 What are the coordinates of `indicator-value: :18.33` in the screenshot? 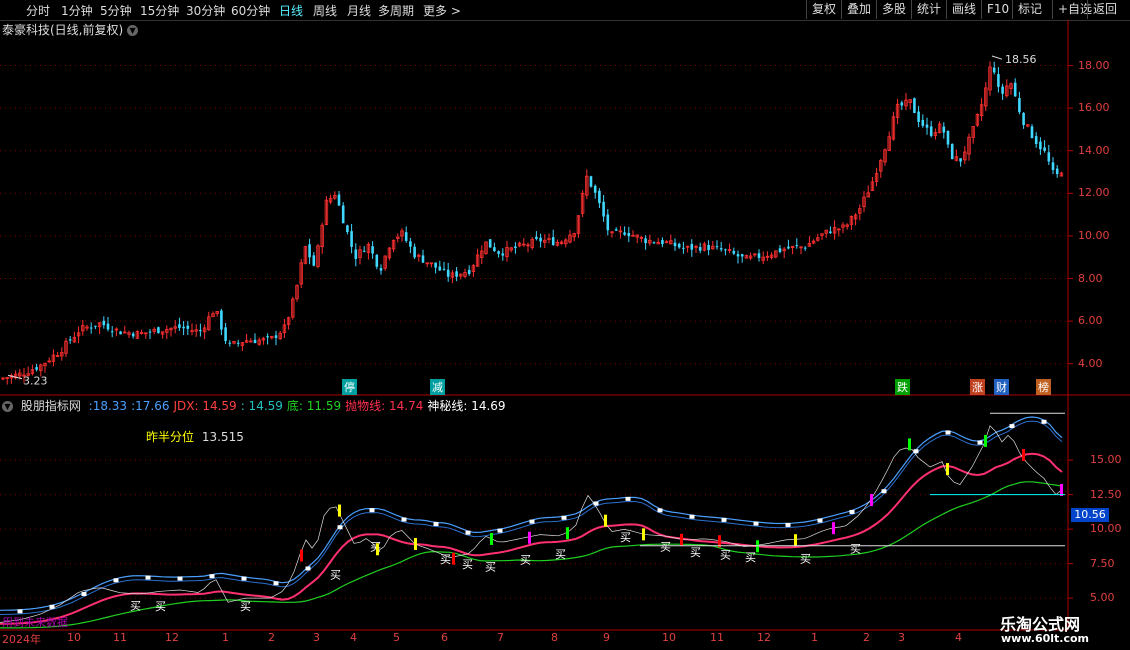 It's located at (108, 406).